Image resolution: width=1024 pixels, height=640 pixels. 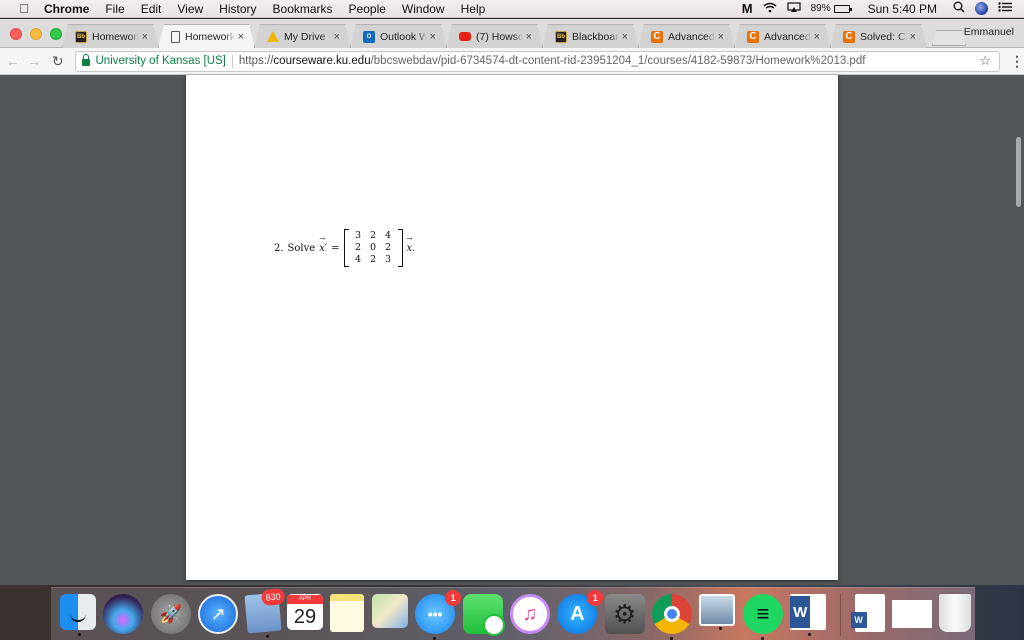 What do you see at coordinates (256, 61) in the screenshot?
I see `url-scheme: https://` at bounding box center [256, 61].